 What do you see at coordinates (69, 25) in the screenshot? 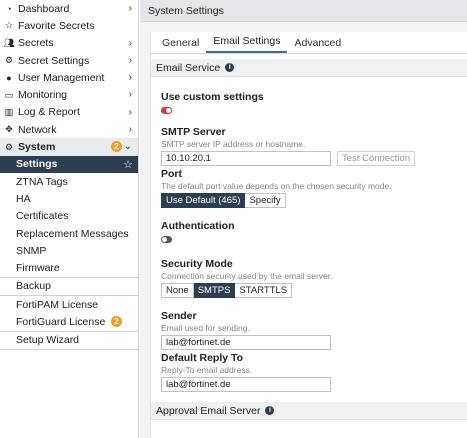
I see `sidebar-item-favorite-secrets: ☆ Favorite Secrets` at bounding box center [69, 25].